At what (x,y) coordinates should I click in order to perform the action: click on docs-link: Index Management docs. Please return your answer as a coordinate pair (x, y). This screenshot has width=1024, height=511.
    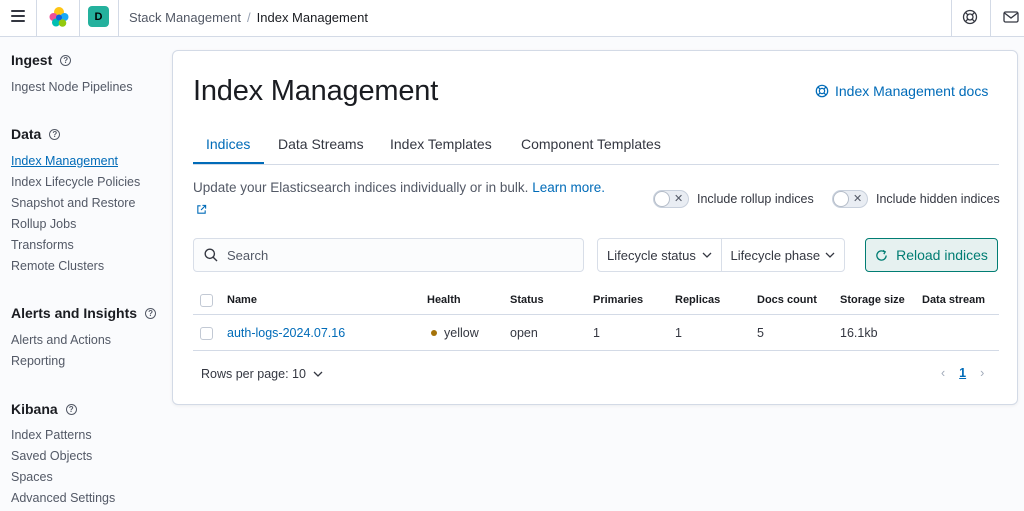
    Looking at the image, I should click on (901, 91).